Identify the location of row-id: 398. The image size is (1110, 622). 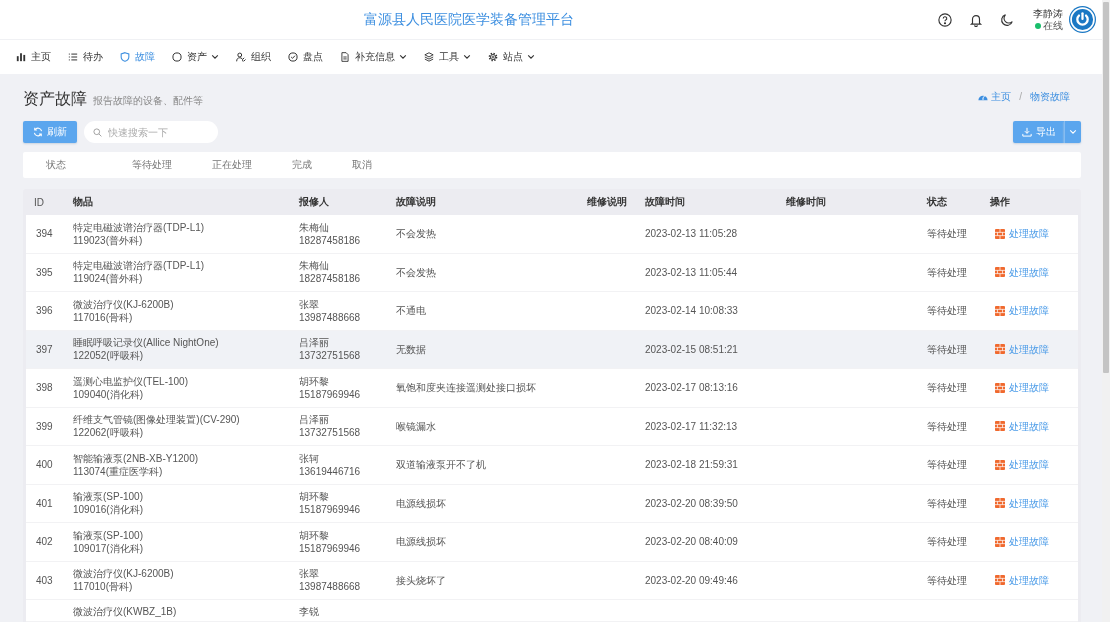
(44, 388).